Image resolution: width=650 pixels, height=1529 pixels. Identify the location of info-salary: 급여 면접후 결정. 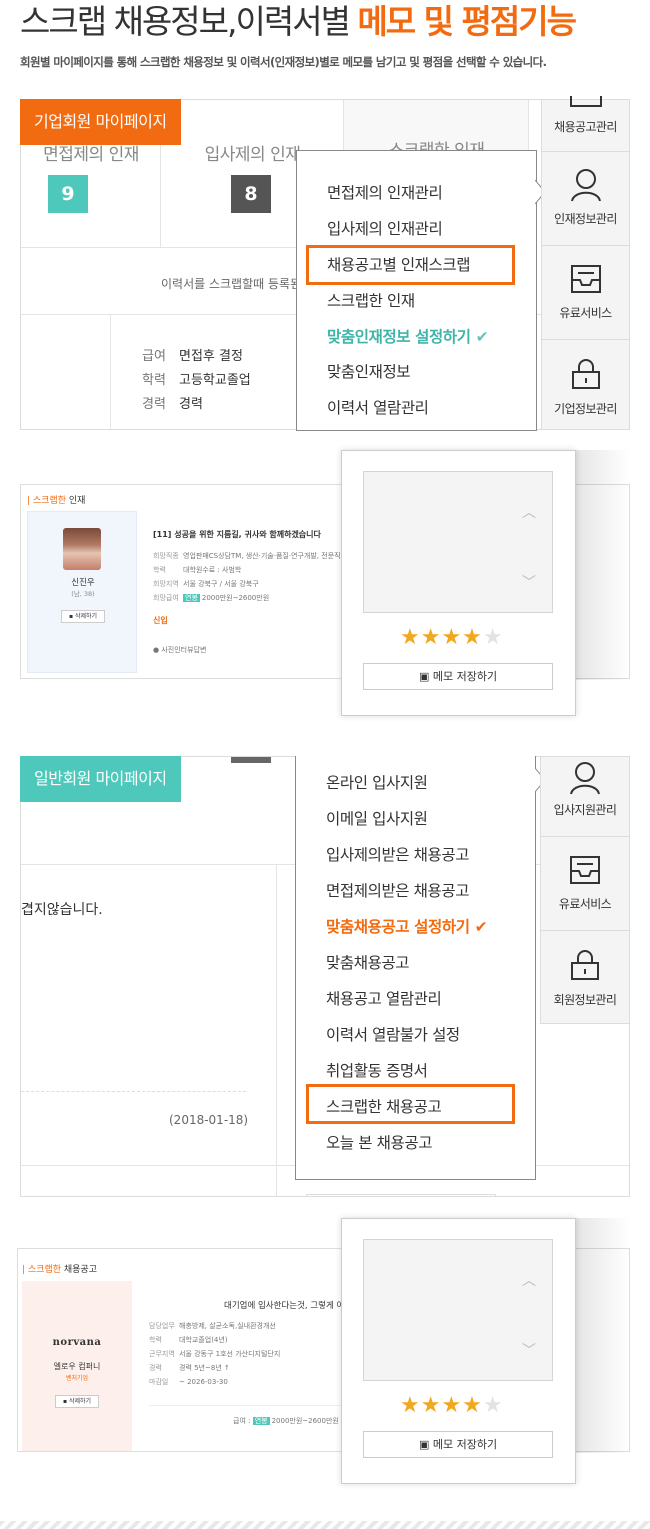
(192, 356).